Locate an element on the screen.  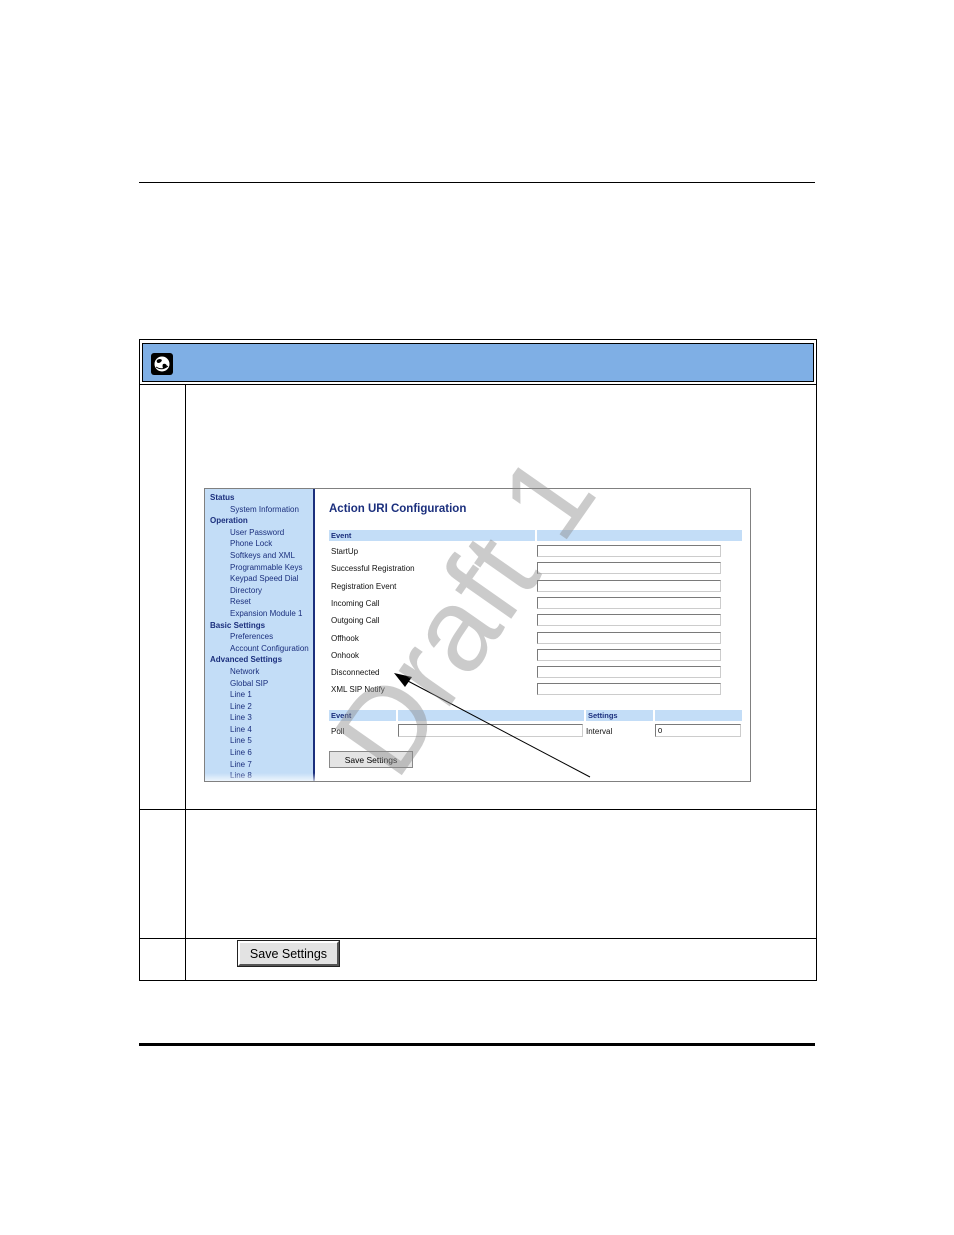
nav-item-line-7: Line 7 is located at coordinates (259, 765).